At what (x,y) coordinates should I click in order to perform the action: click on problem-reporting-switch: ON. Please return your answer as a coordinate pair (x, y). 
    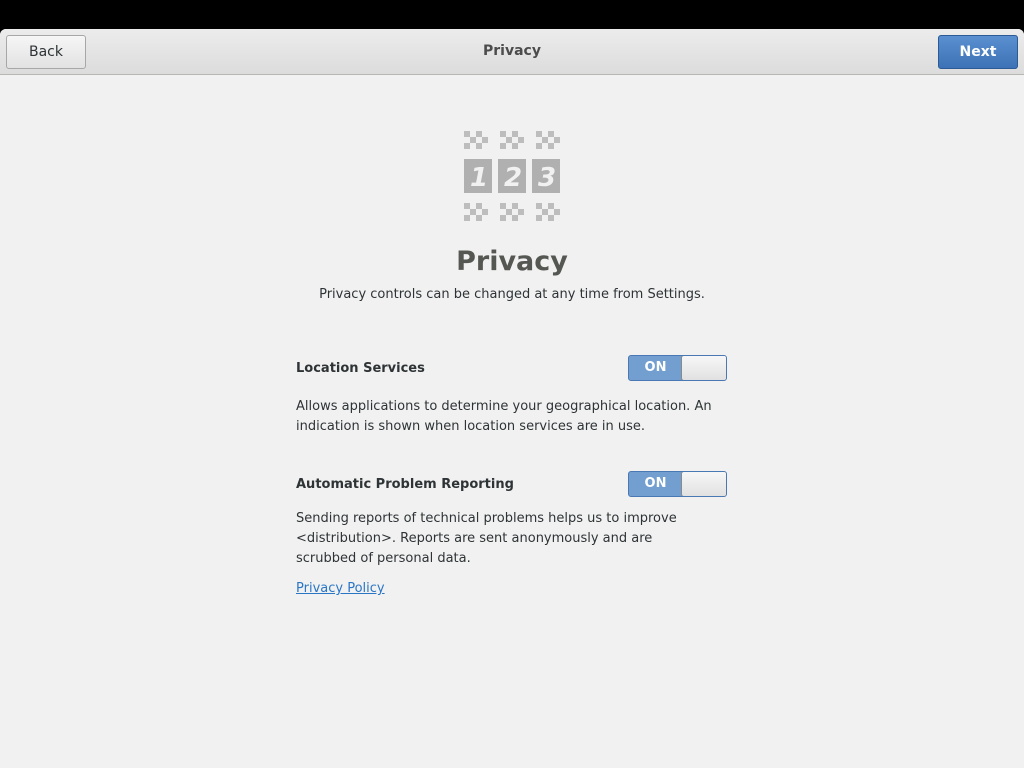
    Looking at the image, I should click on (677, 484).